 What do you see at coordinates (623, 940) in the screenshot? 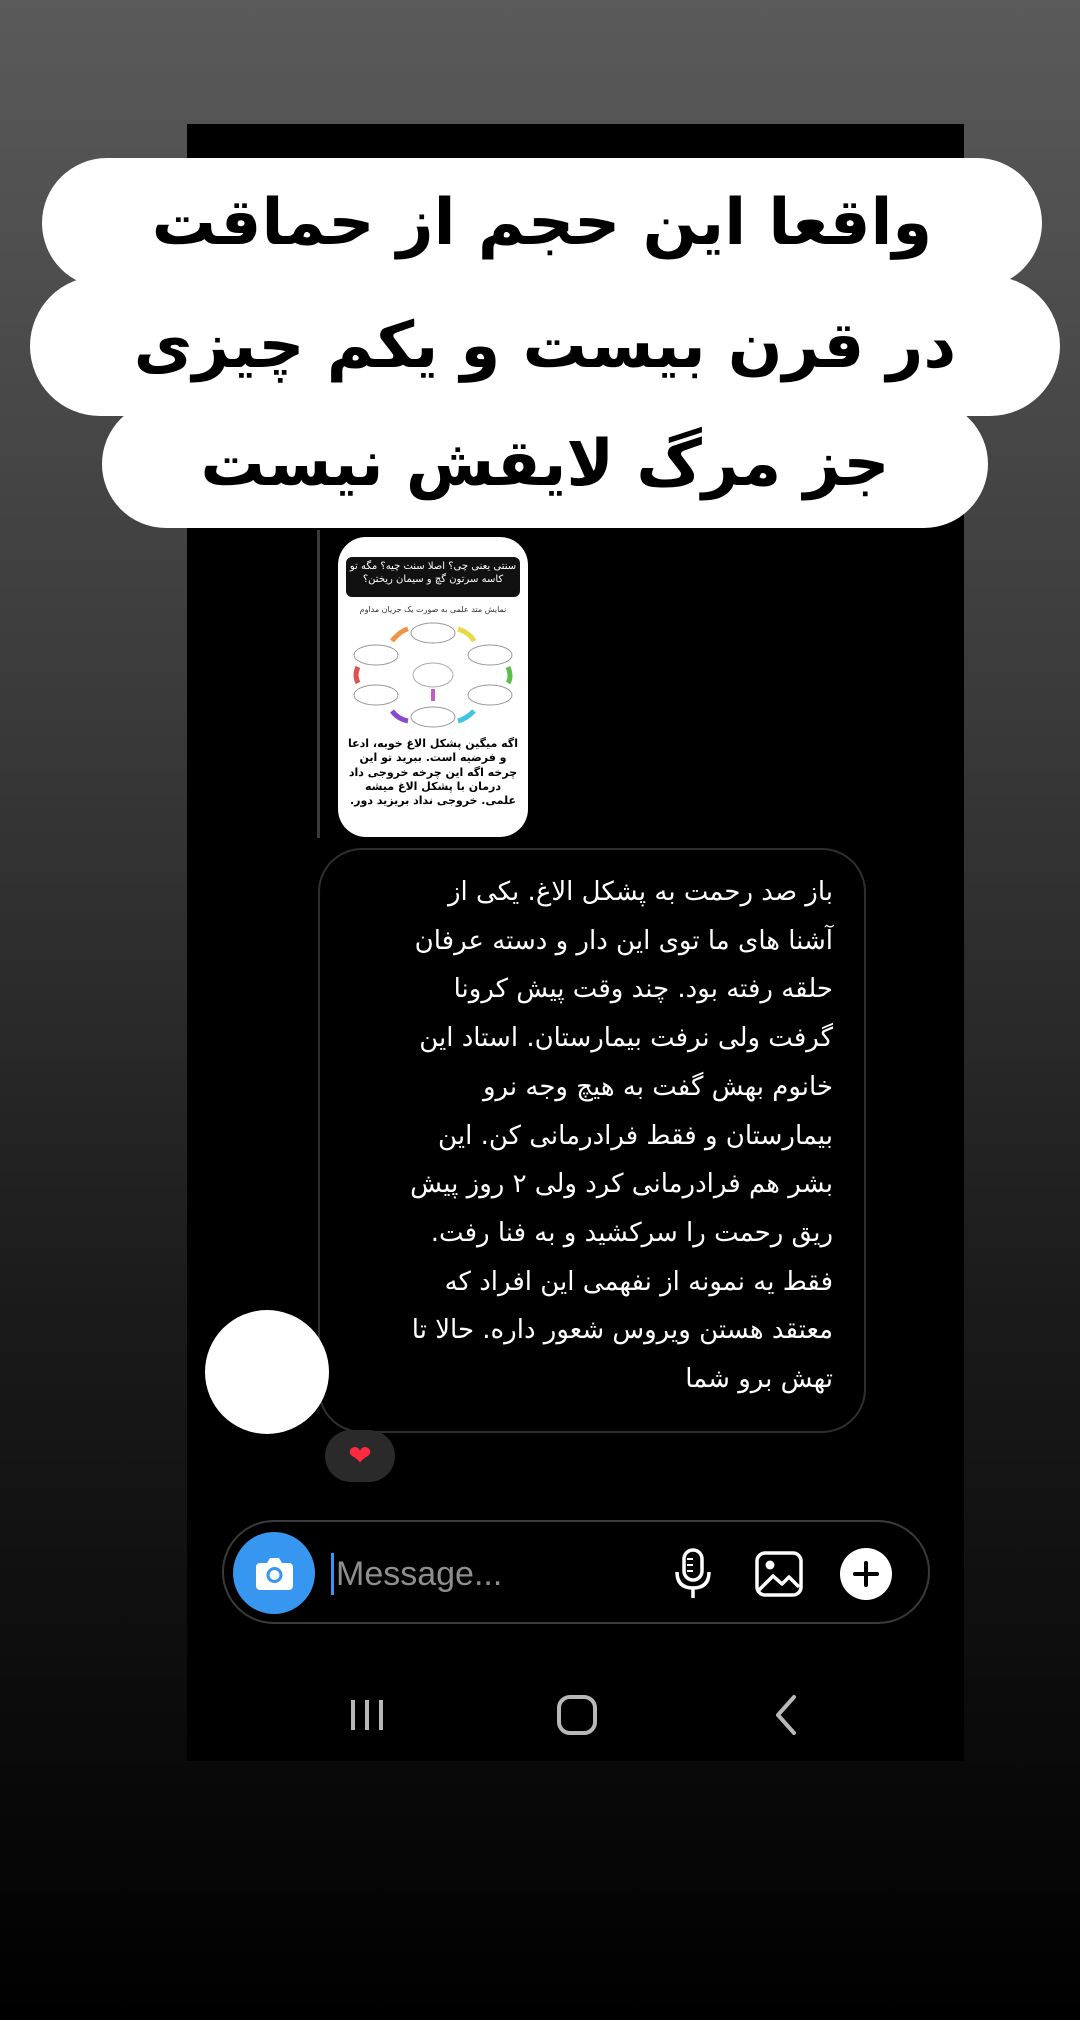
I see `message-line: آشنا های ما توی این دار و دسته عرفان` at bounding box center [623, 940].